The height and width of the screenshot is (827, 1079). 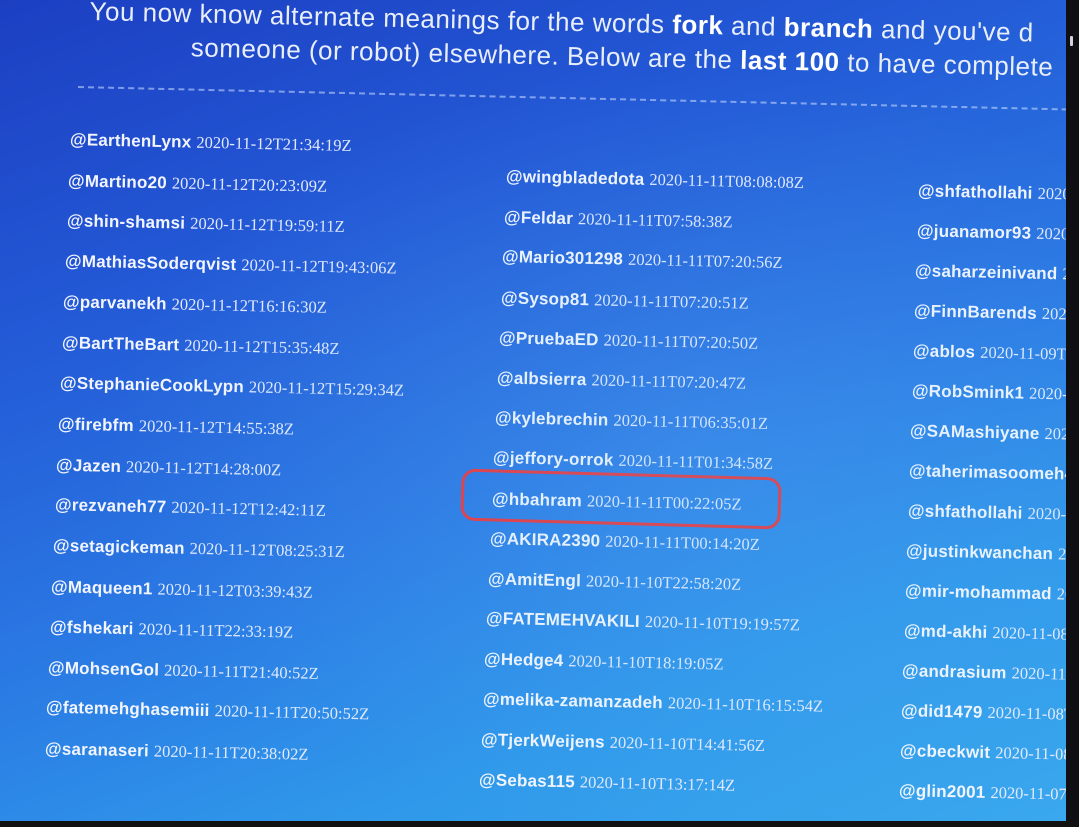 I want to click on contributor-username-link: @md-akhi, so click(x=946, y=631).